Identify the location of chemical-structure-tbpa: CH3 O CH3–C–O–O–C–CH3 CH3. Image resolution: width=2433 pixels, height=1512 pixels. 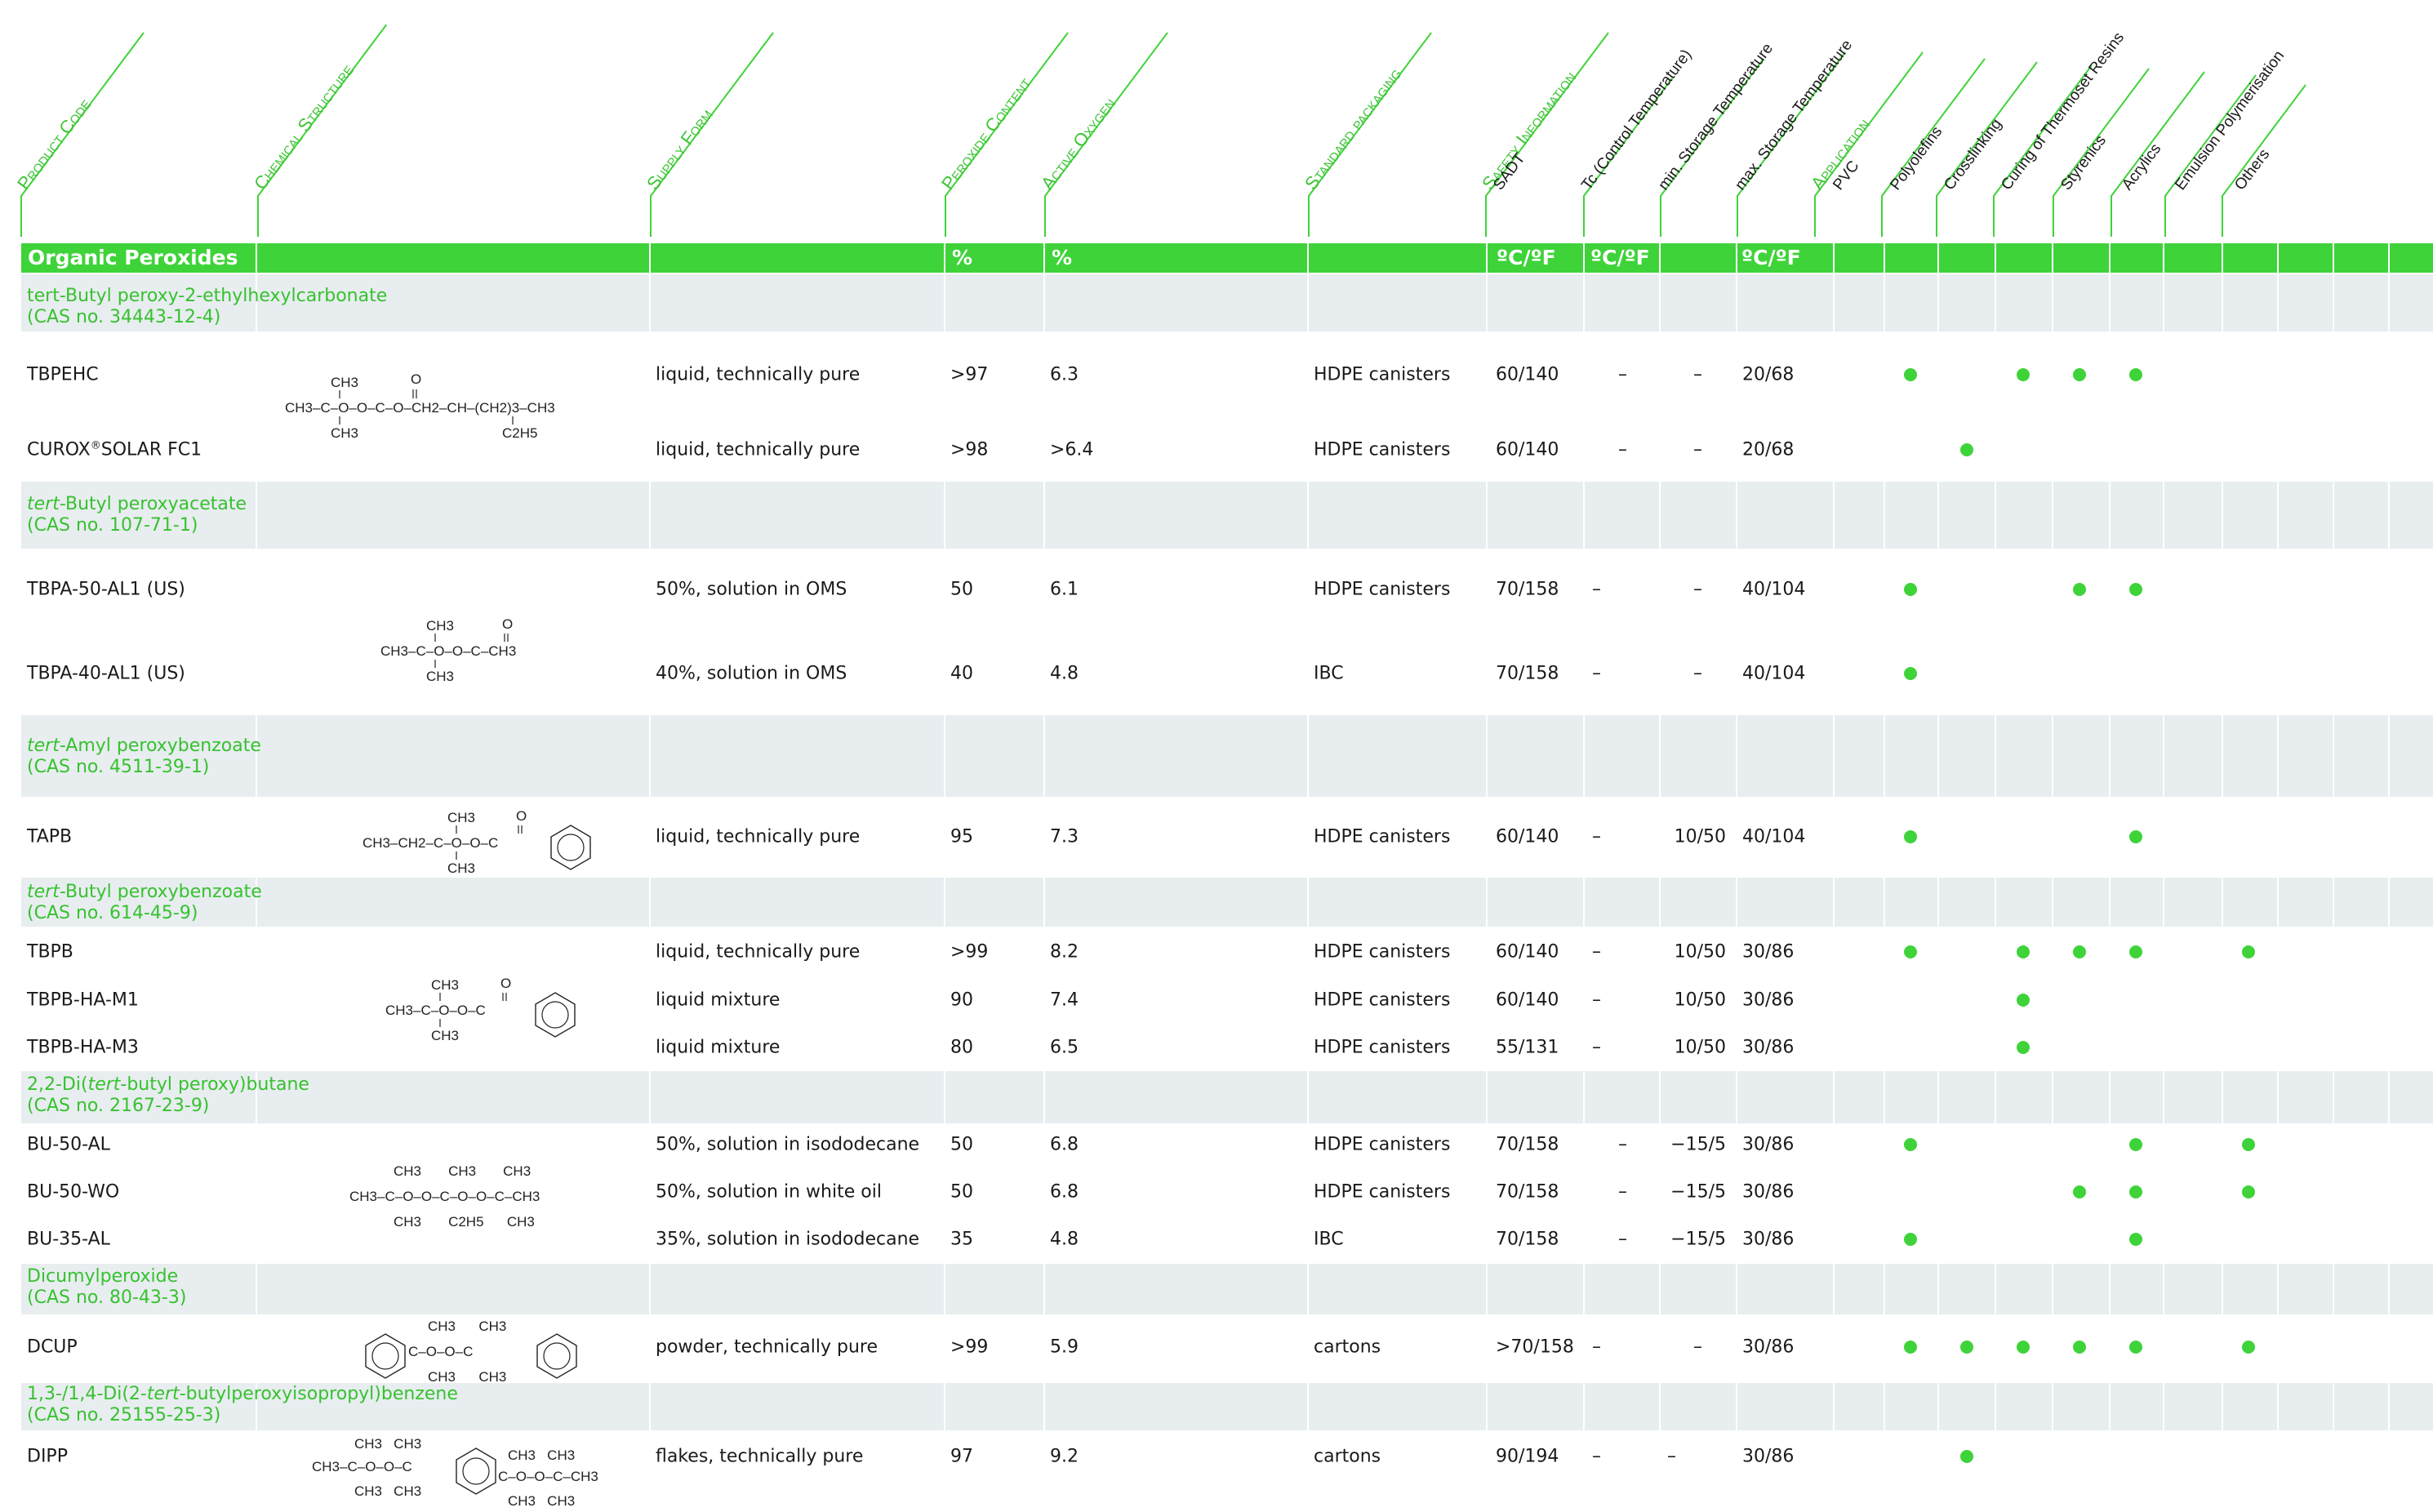
(448, 650).